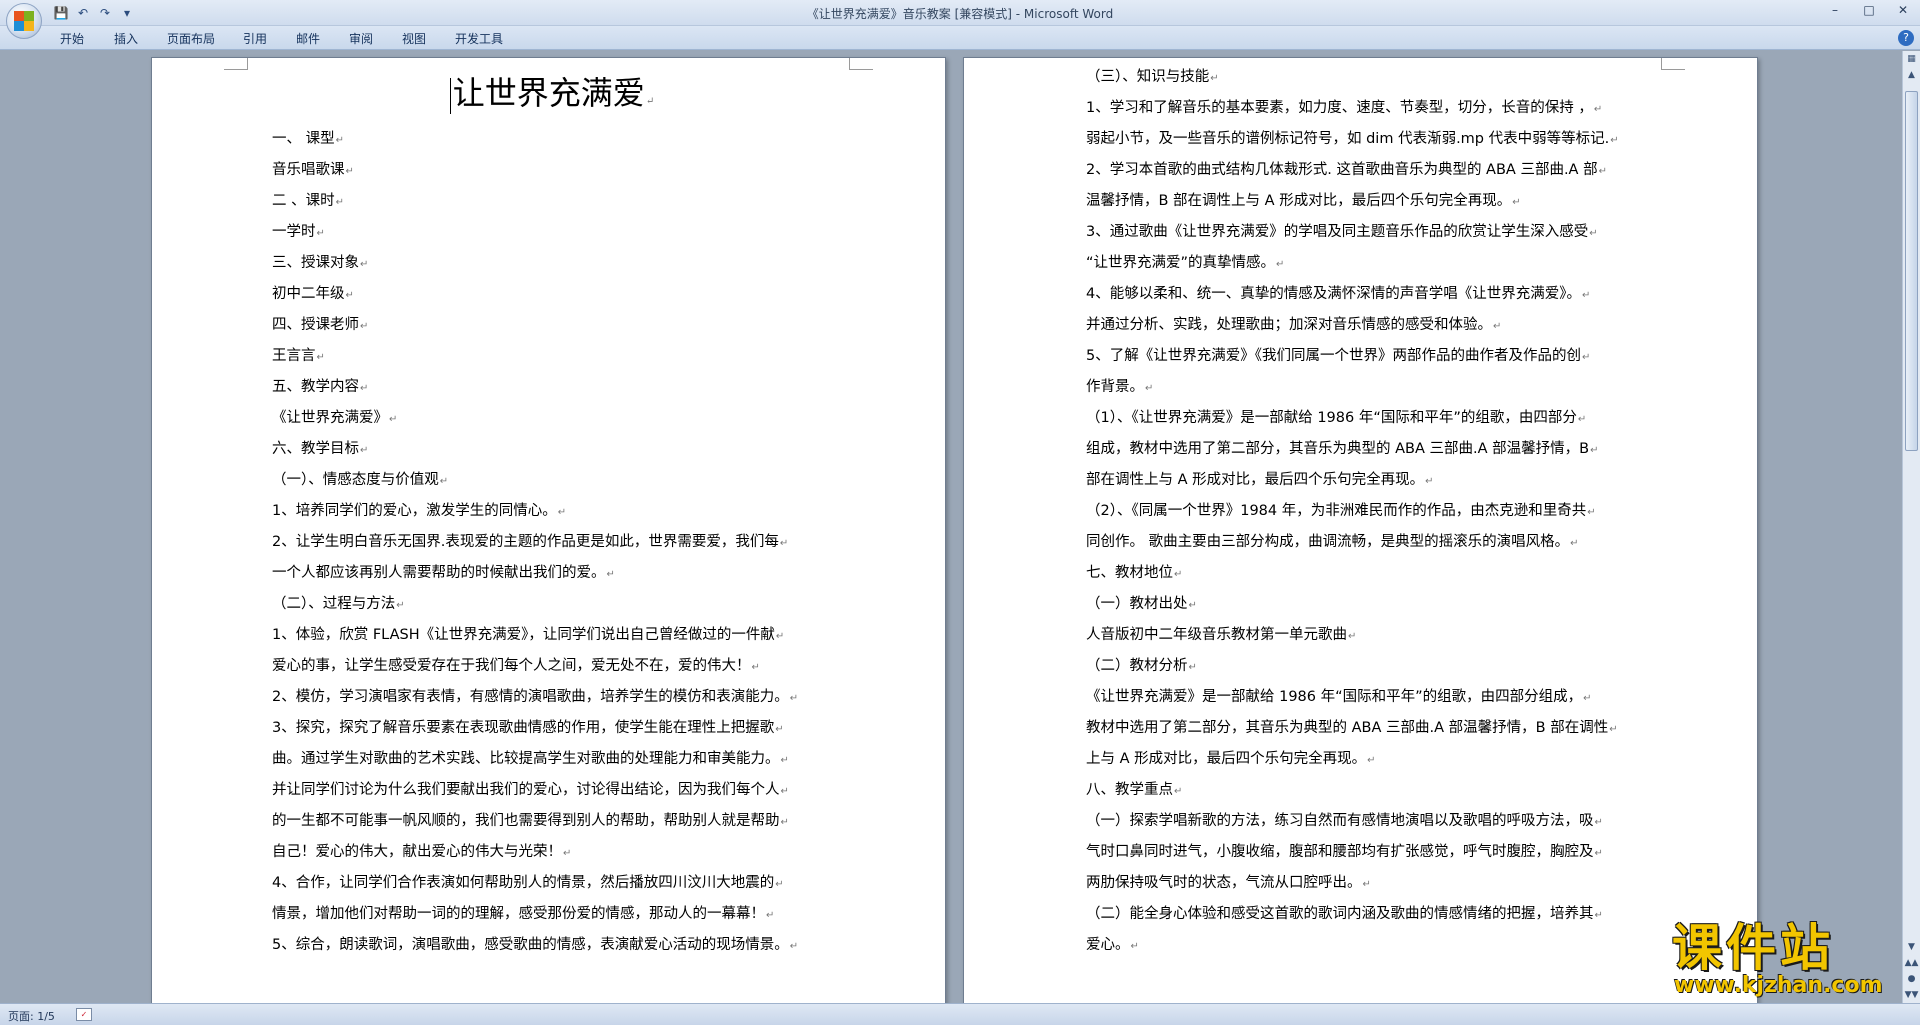 Image resolution: width=1920 pixels, height=1025 pixels. I want to click on paragraph-line: （二）能全身心体验和感受这首歌的歌词内涵及歌曲的情感情绪的把握，培养其↵, so click(1368, 914).